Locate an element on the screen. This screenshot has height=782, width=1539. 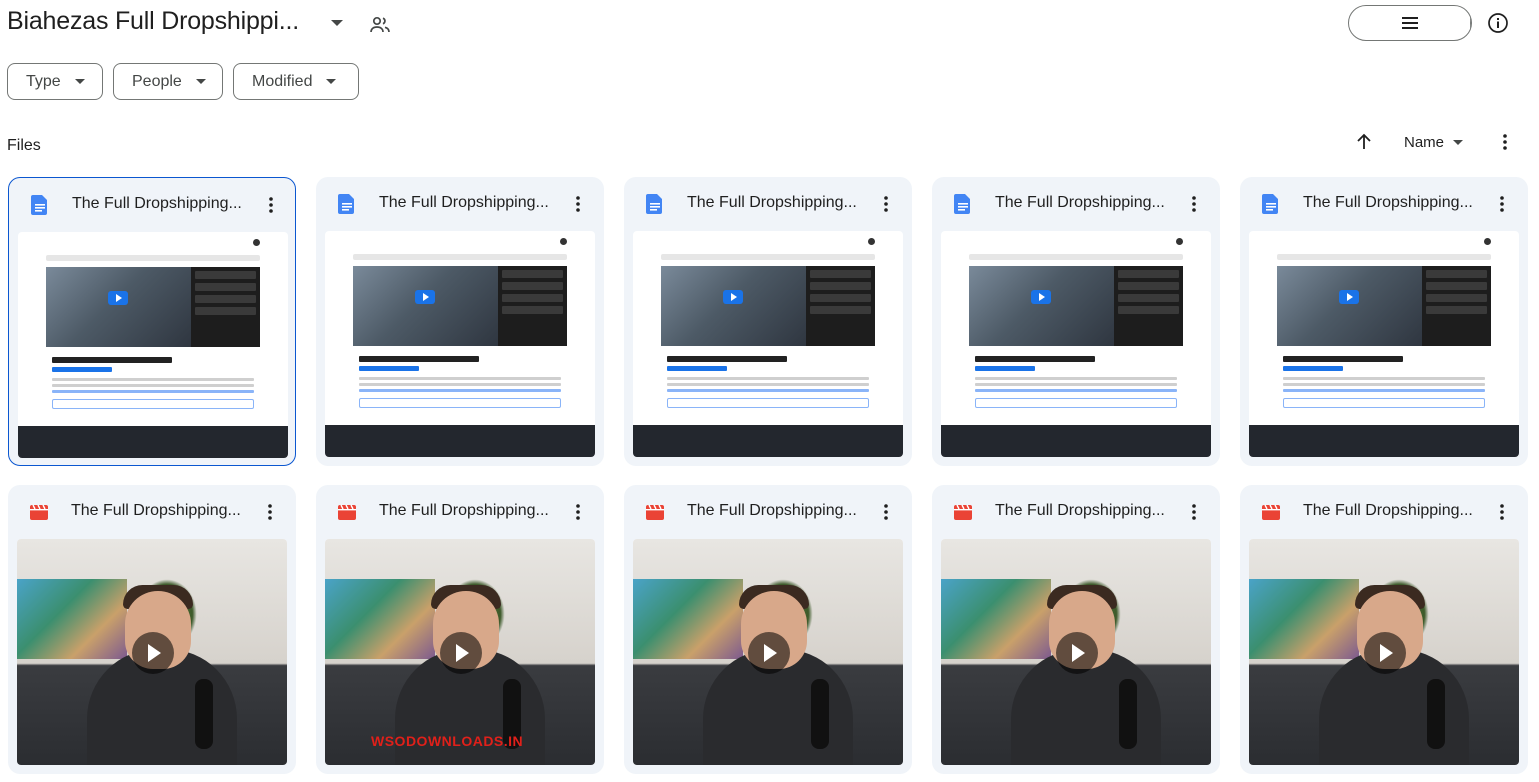
list-view-button is located at coordinates (1410, 23).